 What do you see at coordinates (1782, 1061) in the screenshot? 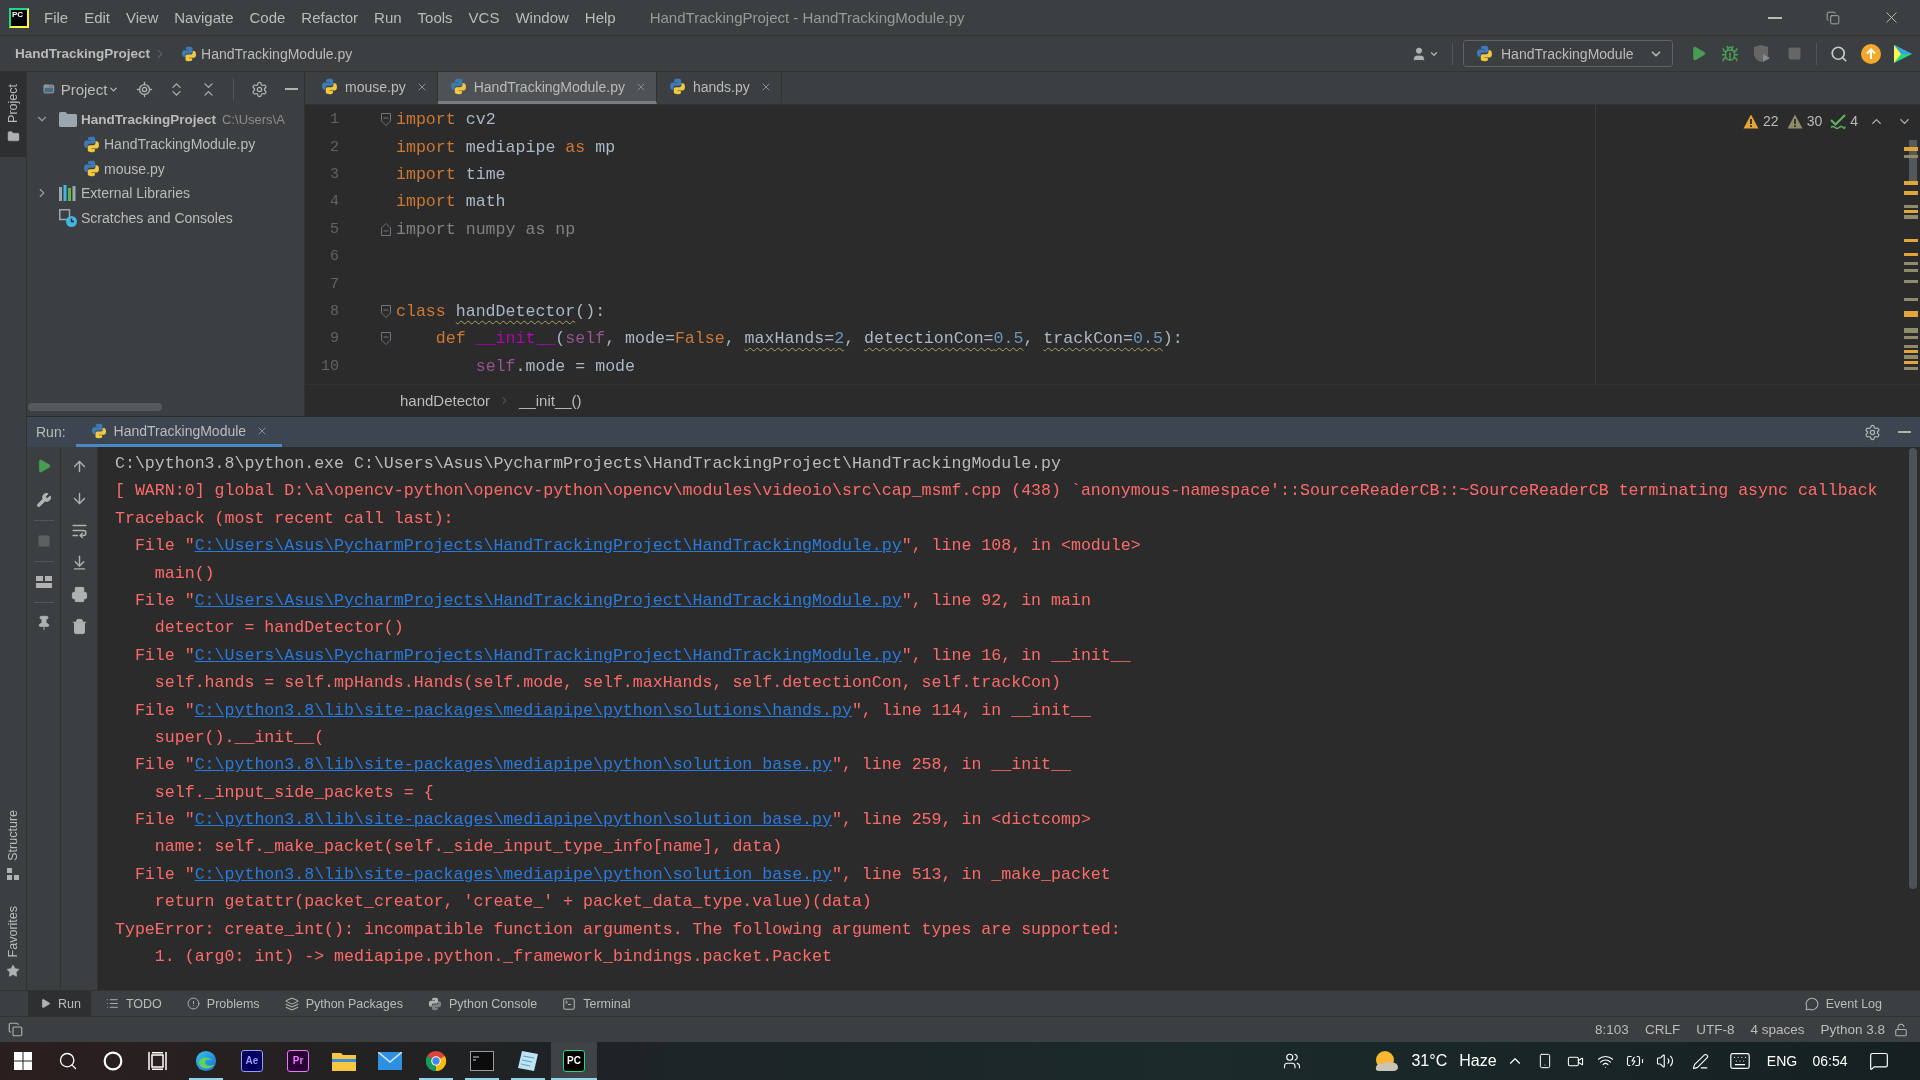
I see `language-button: ENG` at bounding box center [1782, 1061].